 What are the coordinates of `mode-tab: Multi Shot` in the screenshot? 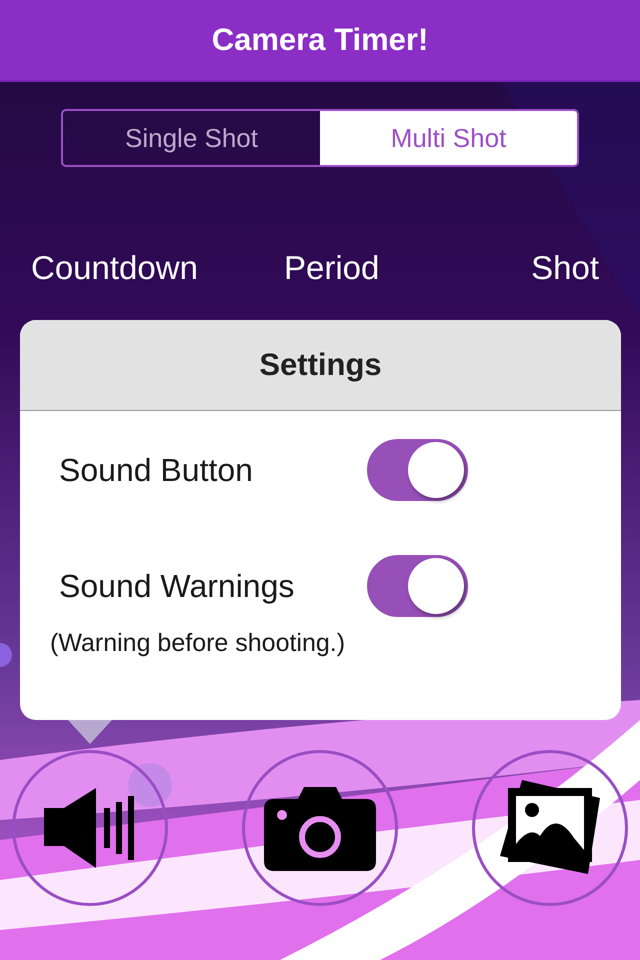 It's located at (448, 138).